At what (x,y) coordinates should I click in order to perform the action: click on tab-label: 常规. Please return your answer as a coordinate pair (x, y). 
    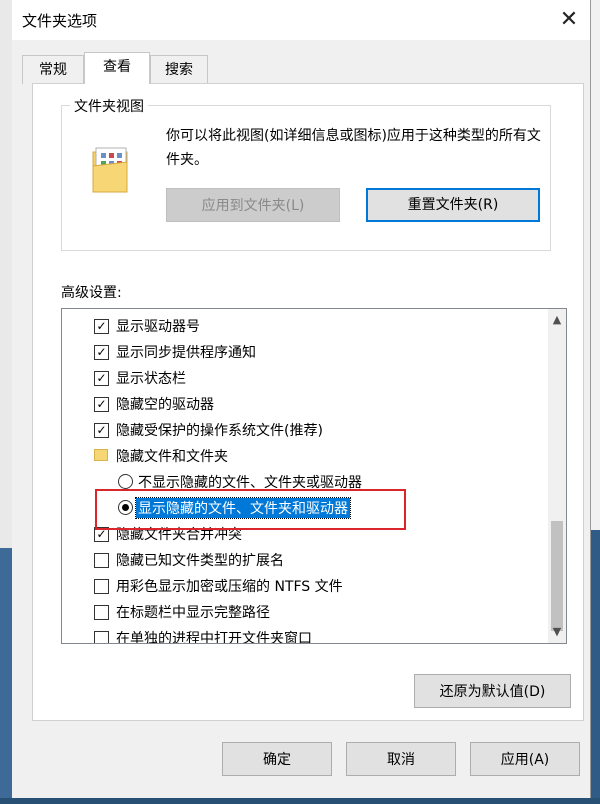
    Looking at the image, I should click on (53, 70).